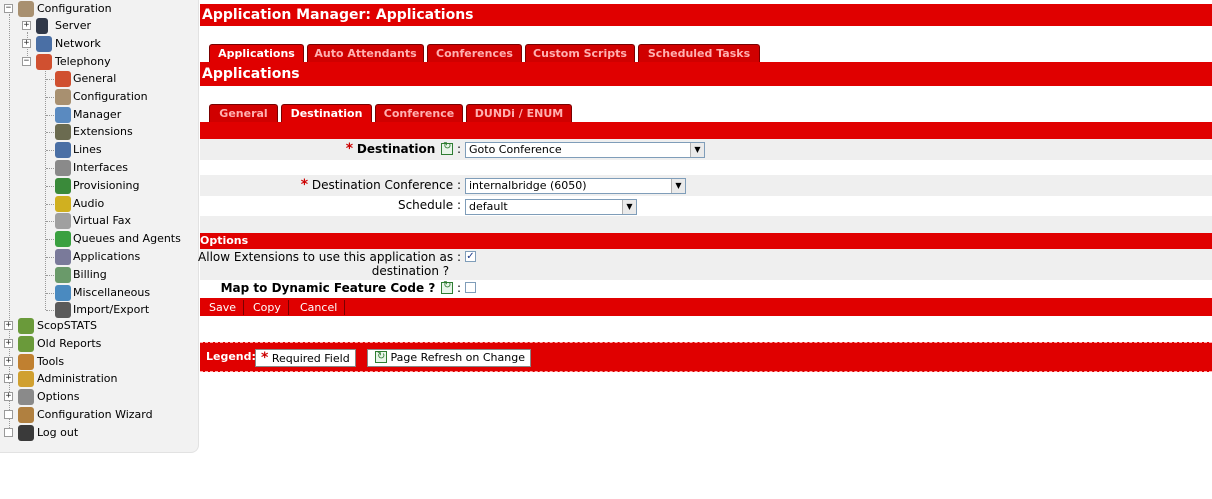 This screenshot has height=499, width=1212. I want to click on destination-conference-label-text: Destination Conference, so click(382, 185).